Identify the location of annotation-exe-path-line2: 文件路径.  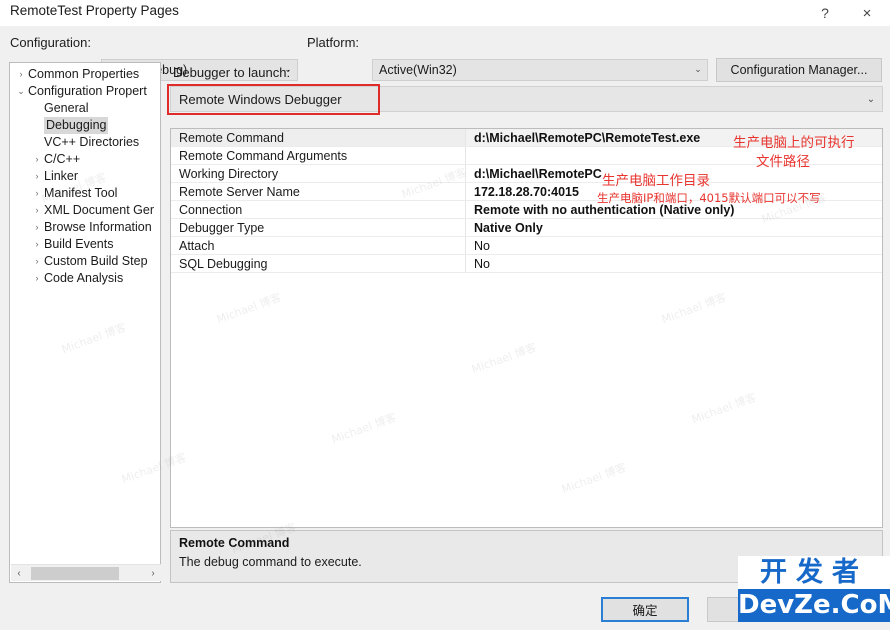
(783, 162).